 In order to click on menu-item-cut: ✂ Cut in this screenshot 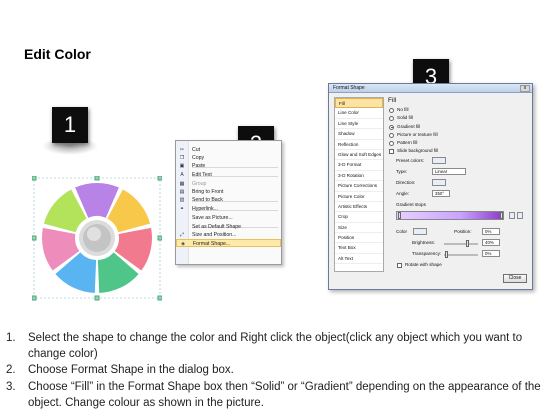, I will do `click(228, 150)`.